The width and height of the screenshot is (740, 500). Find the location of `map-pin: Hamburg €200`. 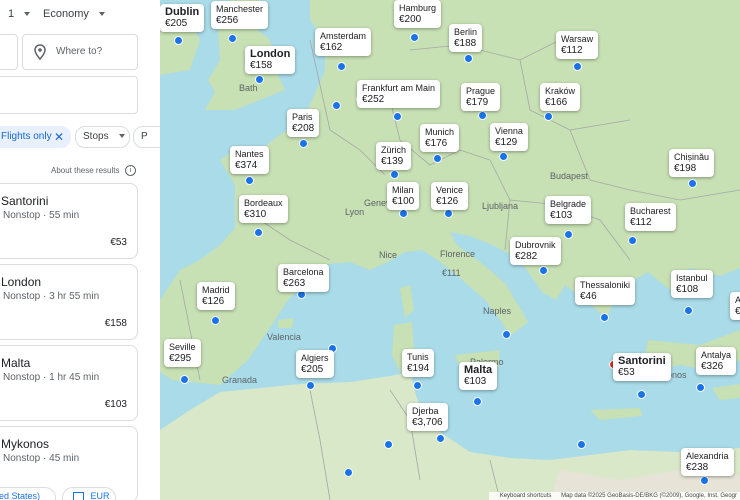

map-pin: Hamburg €200 is located at coordinates (418, 14).